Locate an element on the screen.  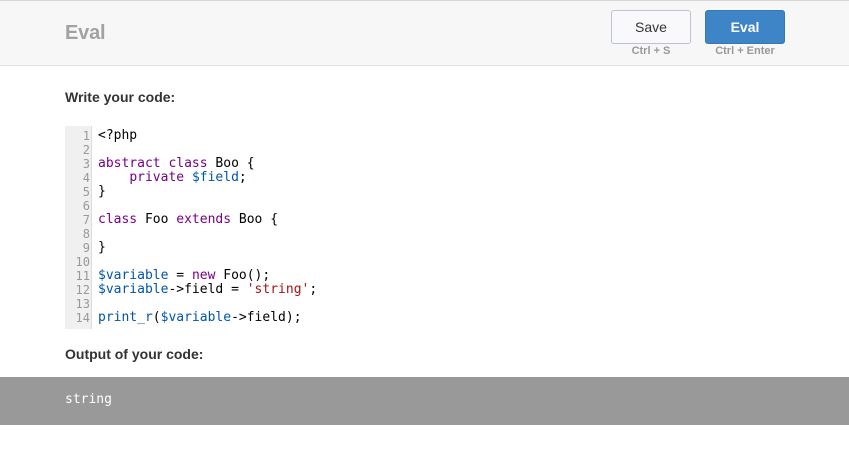
line-number: 14 is located at coordinates (82, 318).